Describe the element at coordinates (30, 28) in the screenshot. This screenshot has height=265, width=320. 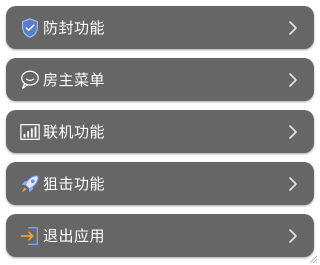
I see `shield-icon` at that location.